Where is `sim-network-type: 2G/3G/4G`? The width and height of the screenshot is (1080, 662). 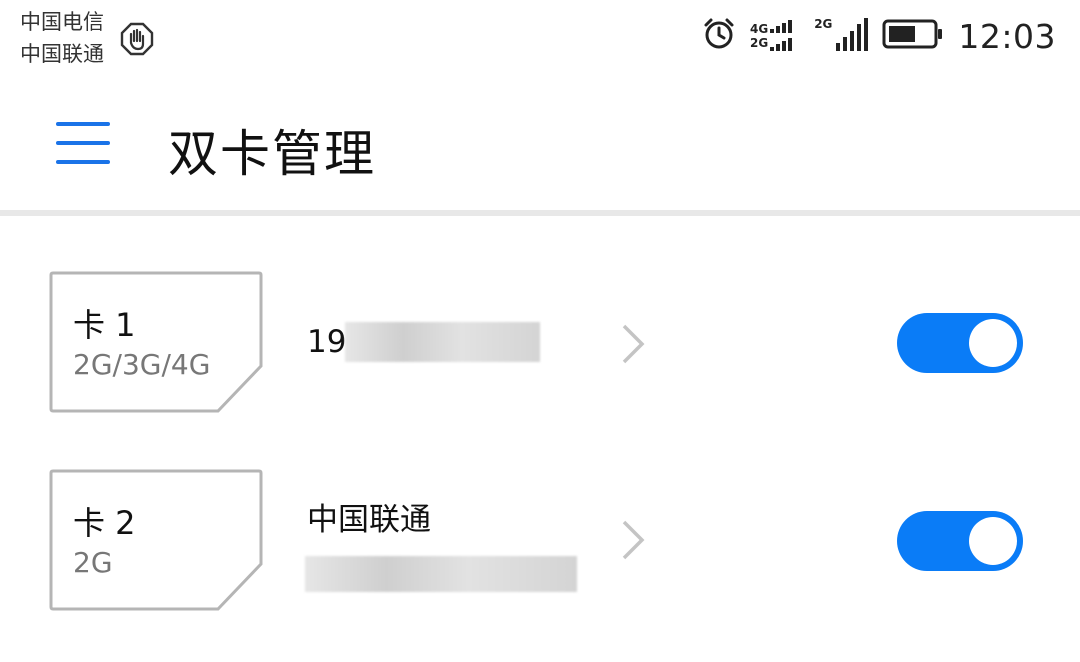
sim-network-type: 2G/3G/4G is located at coordinates (142, 364).